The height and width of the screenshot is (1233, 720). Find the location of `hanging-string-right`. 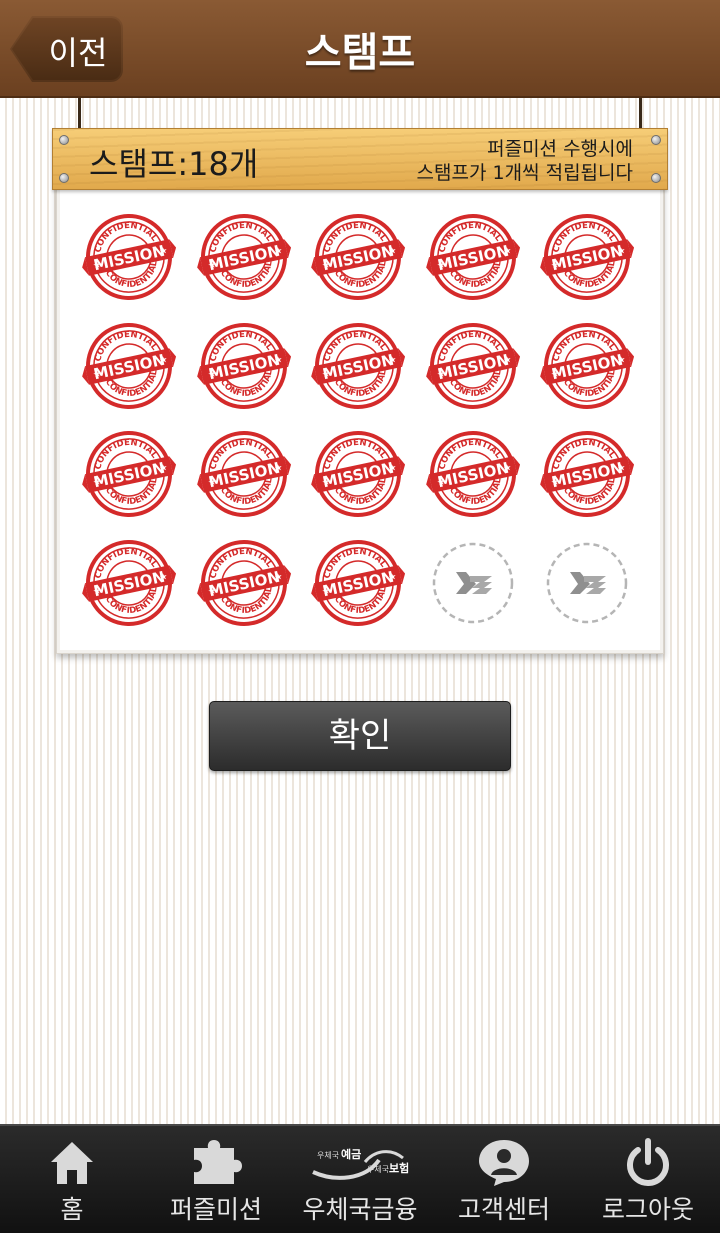

hanging-string-right is located at coordinates (640, 115).